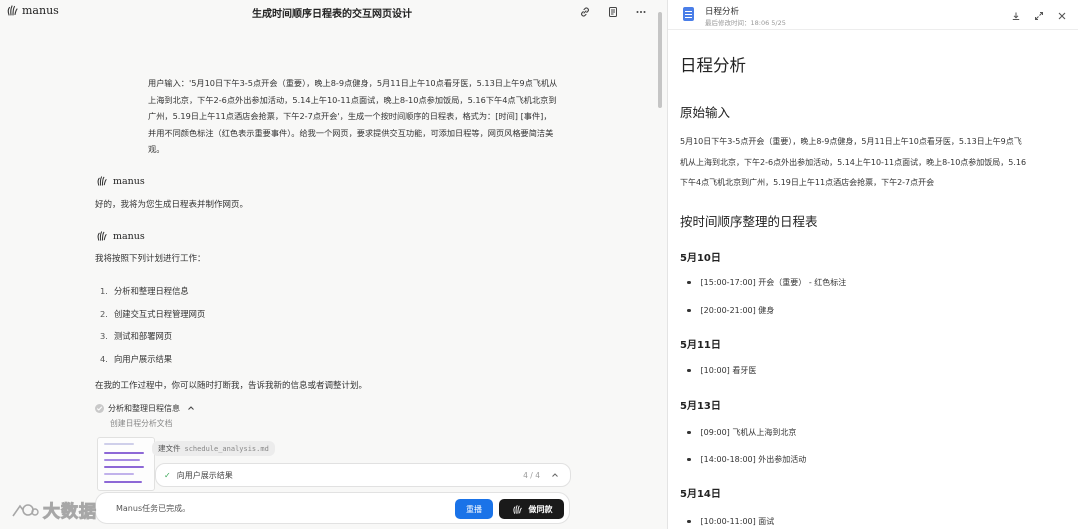 Image resolution: width=1078 pixels, height=529 pixels. I want to click on check-icon, so click(99, 408).